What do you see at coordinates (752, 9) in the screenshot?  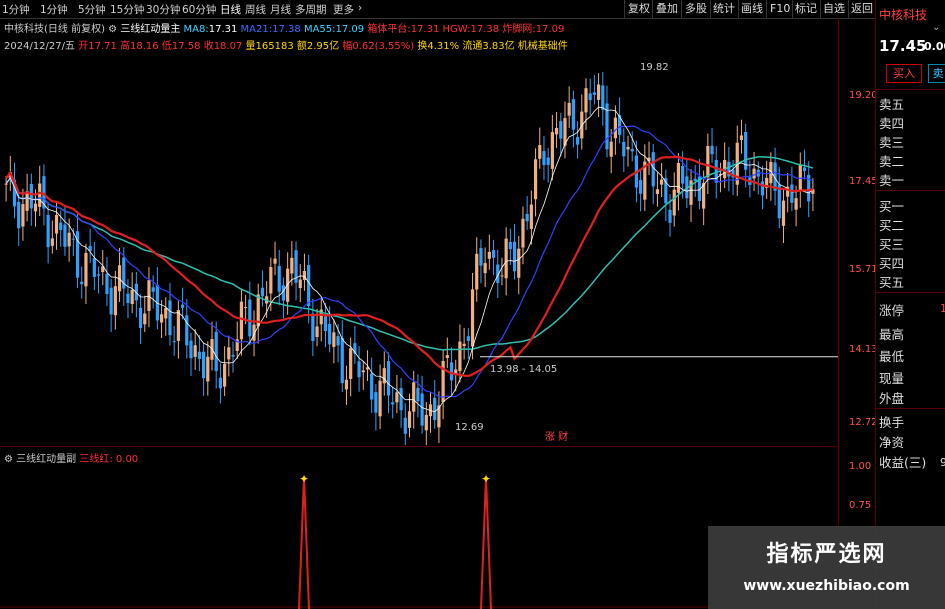 I see `draw-line-button: 画线` at bounding box center [752, 9].